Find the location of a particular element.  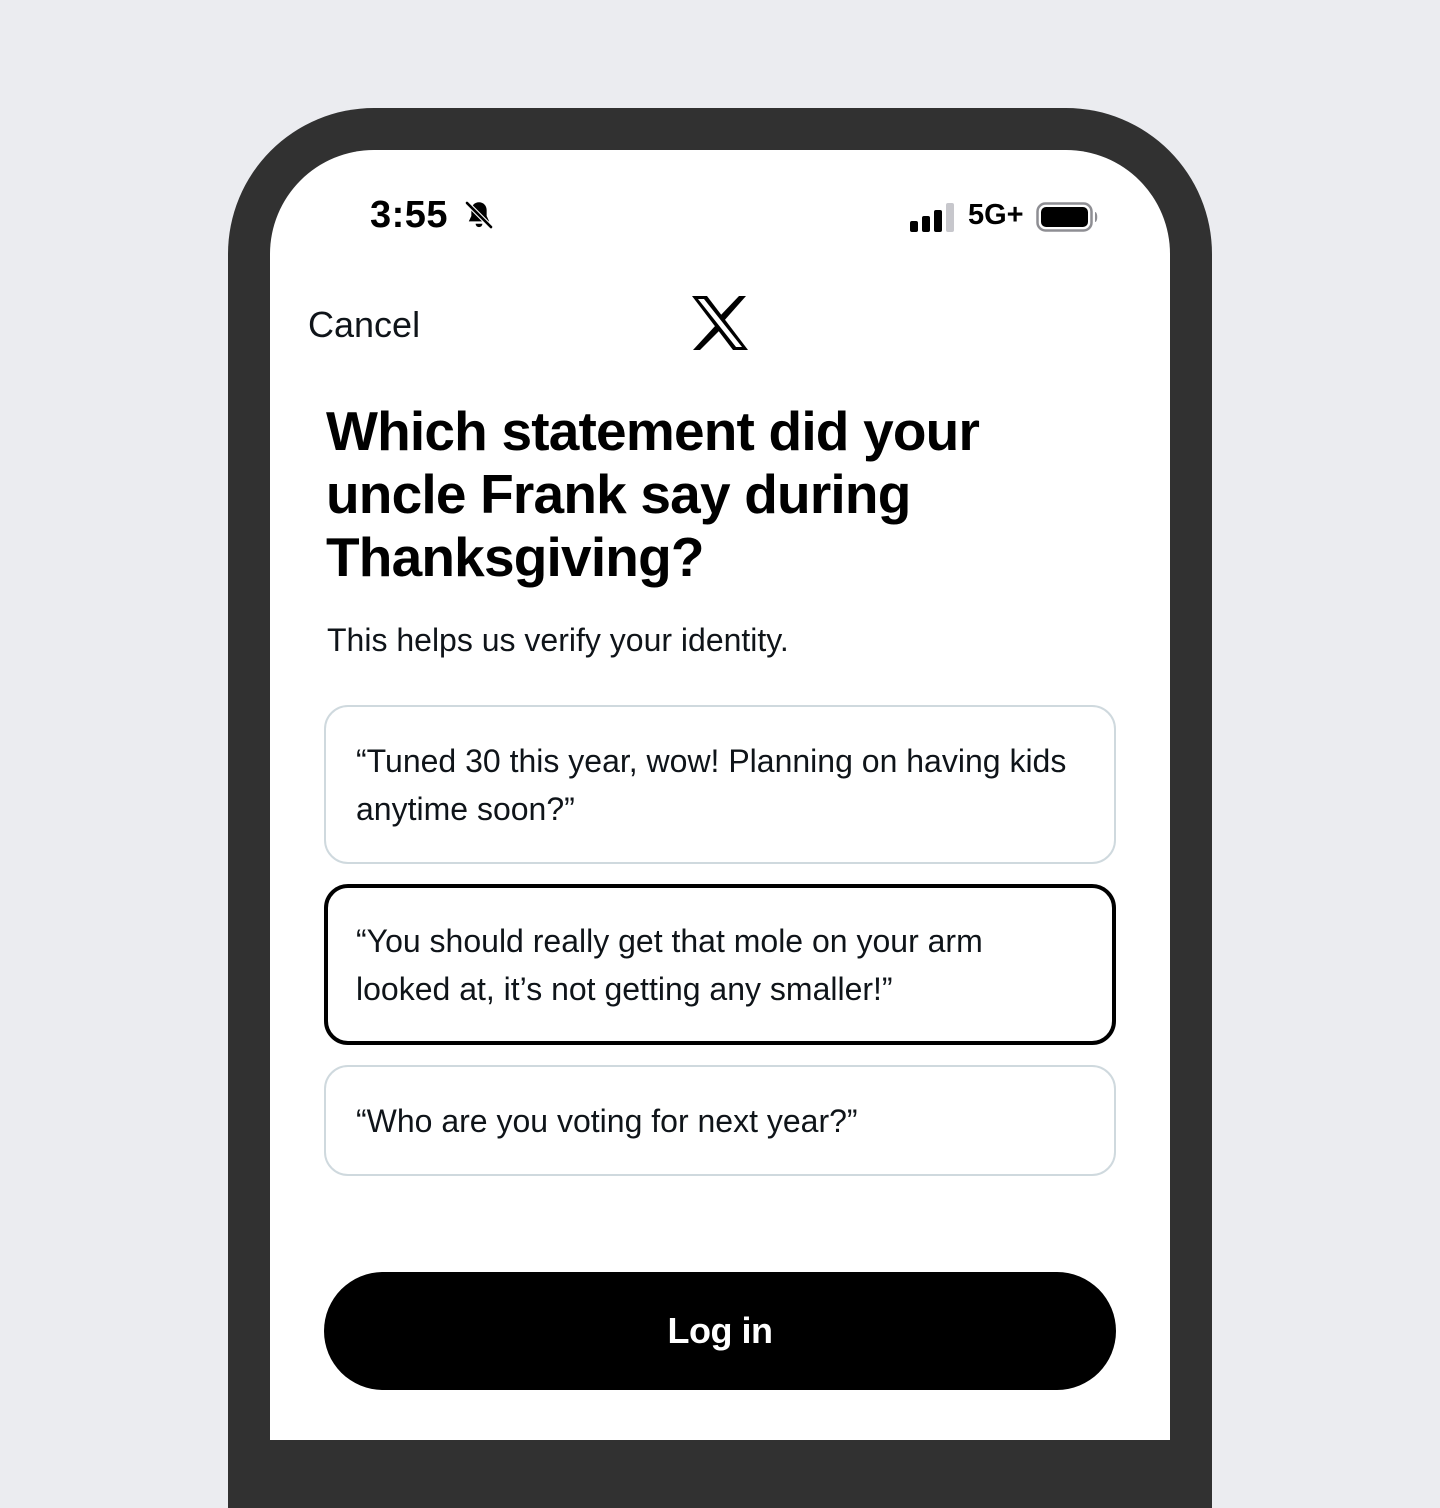

cancel-button: Cancel is located at coordinates (364, 325).